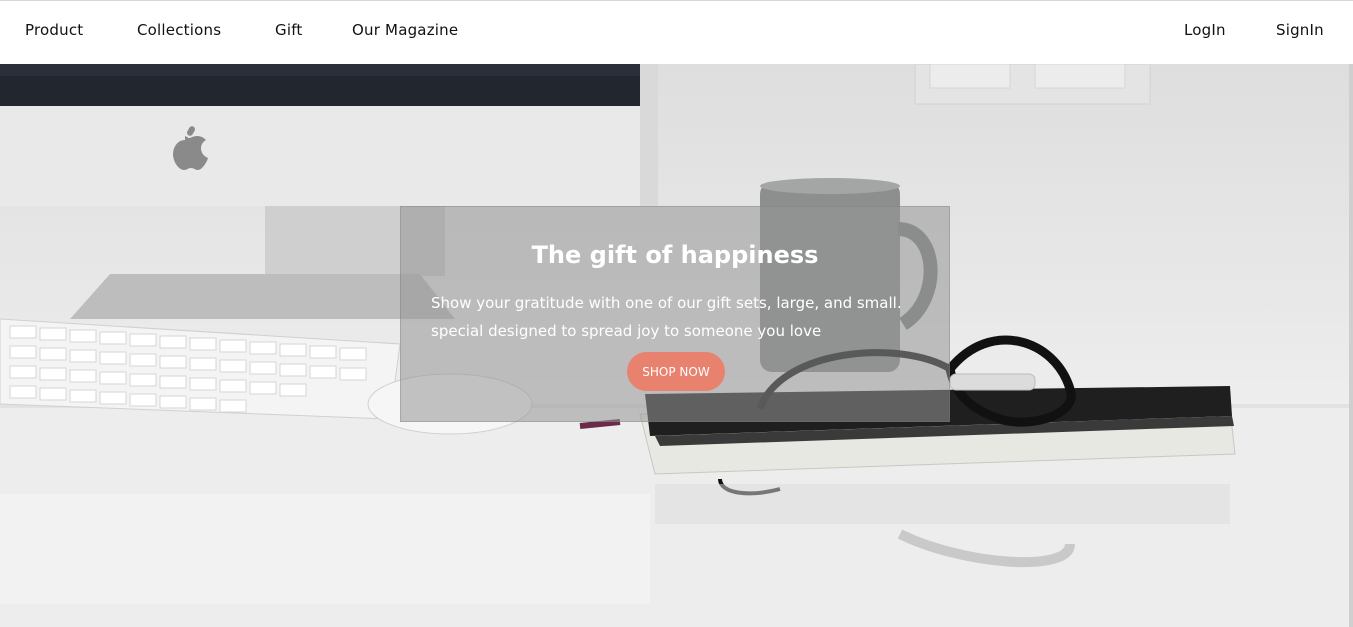 The width and height of the screenshot is (1353, 627). I want to click on shop-now-button: SHOP NOW, so click(676, 371).